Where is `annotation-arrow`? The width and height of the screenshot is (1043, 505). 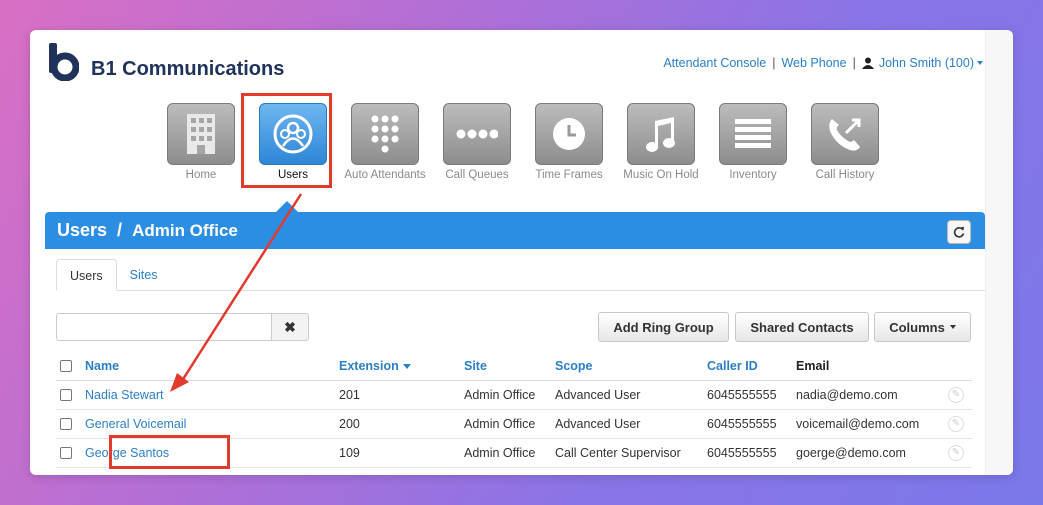 annotation-arrow is located at coordinates (236, 292).